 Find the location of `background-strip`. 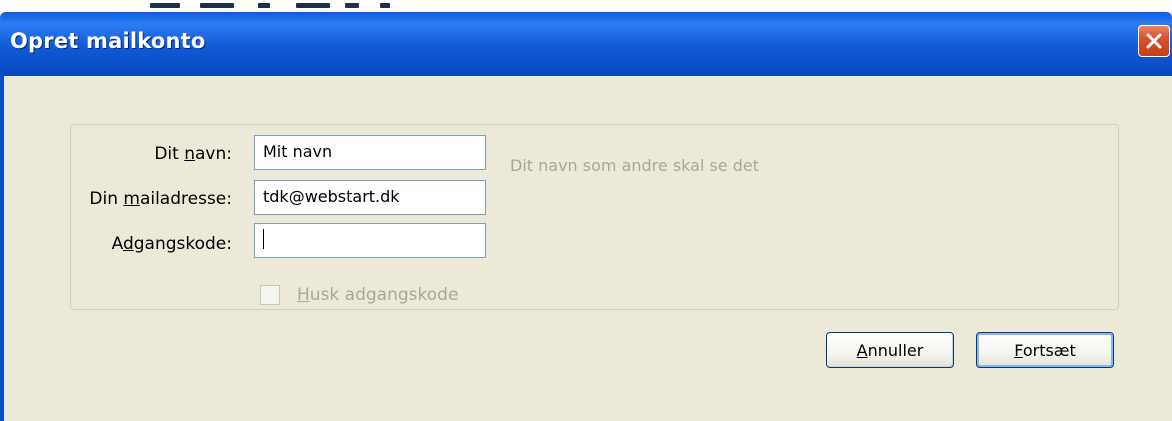

background-strip is located at coordinates (586, 6).